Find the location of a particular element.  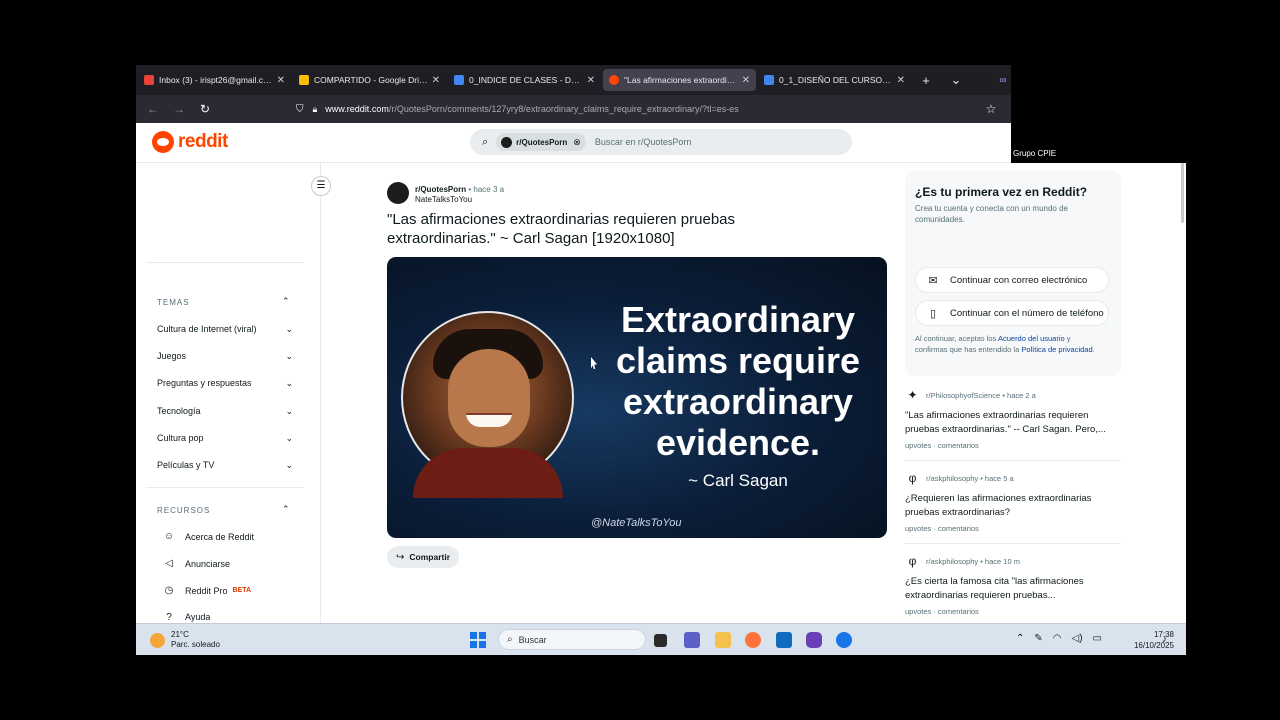

weather-desc: Parc. soleado is located at coordinates (195, 644).